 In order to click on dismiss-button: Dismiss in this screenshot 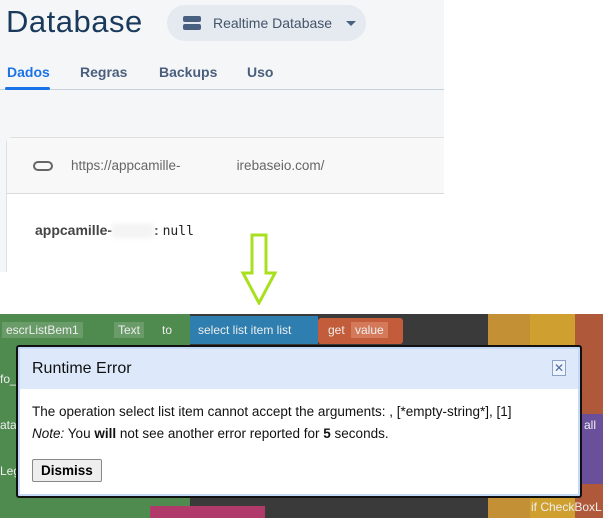, I will do `click(67, 470)`.